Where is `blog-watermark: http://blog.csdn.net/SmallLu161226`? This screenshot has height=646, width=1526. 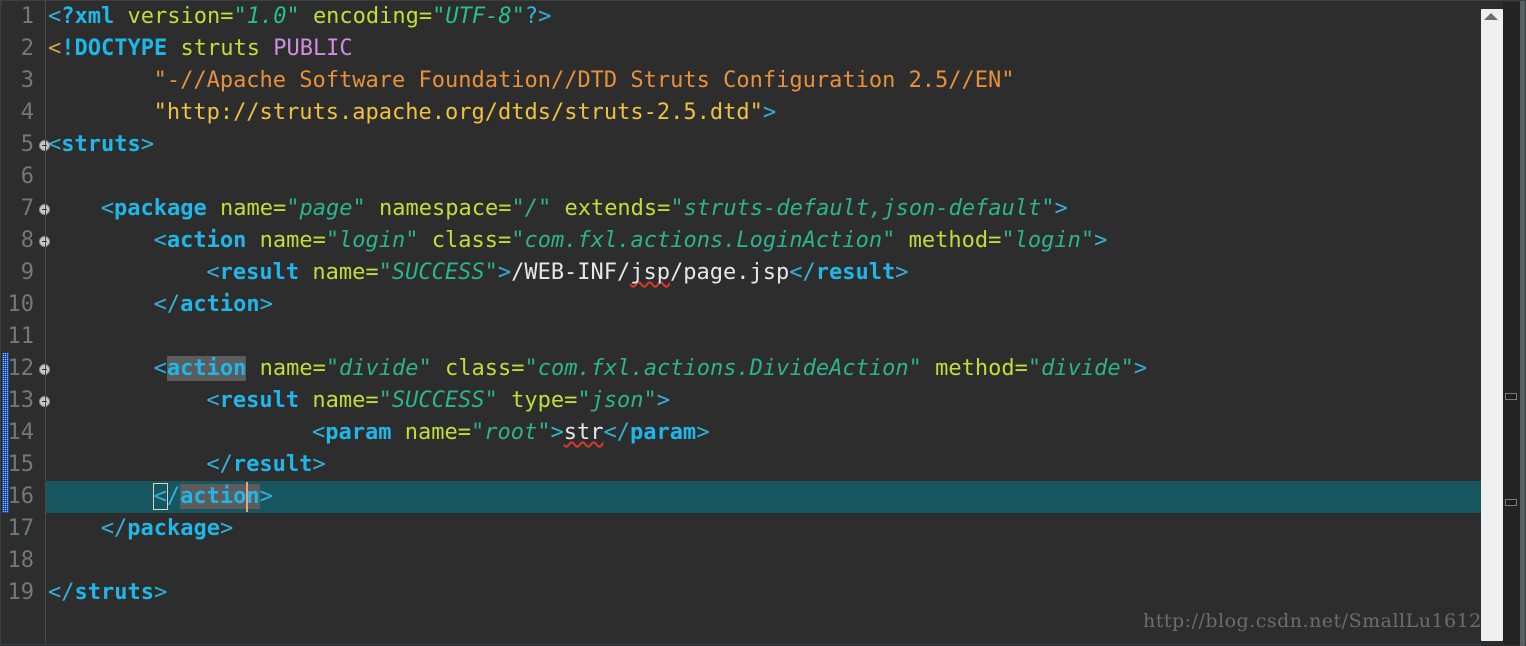
blog-watermark: http://blog.csdn.net/SmallLu161226 is located at coordinates (1324, 621).